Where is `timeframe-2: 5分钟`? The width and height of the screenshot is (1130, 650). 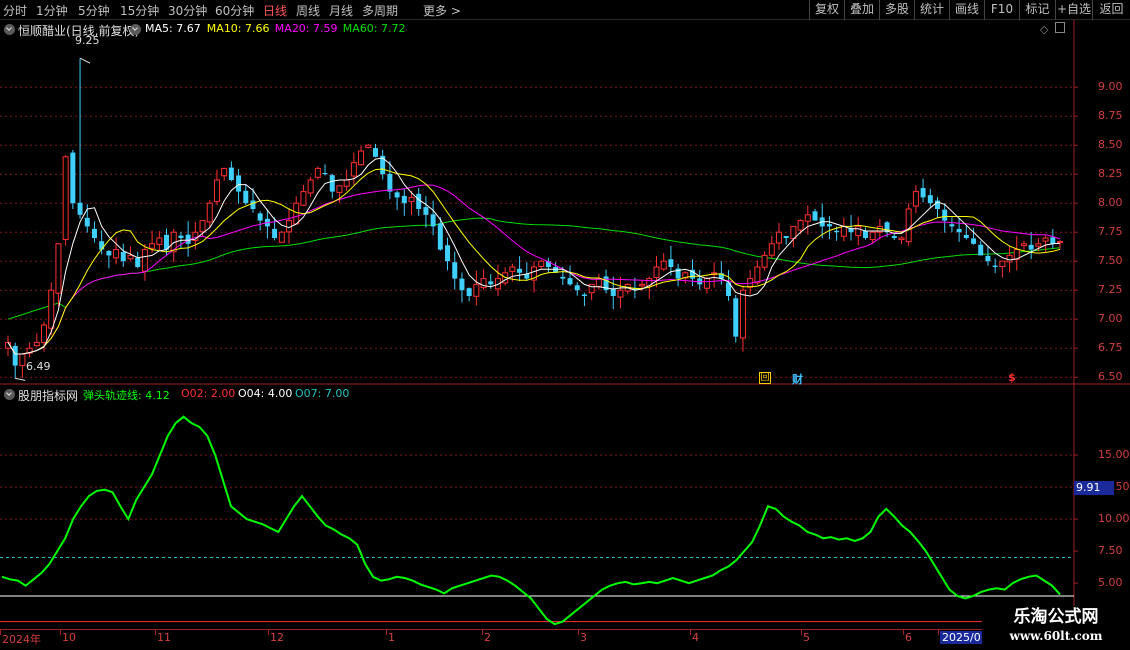 timeframe-2: 5分钟 is located at coordinates (94, 10).